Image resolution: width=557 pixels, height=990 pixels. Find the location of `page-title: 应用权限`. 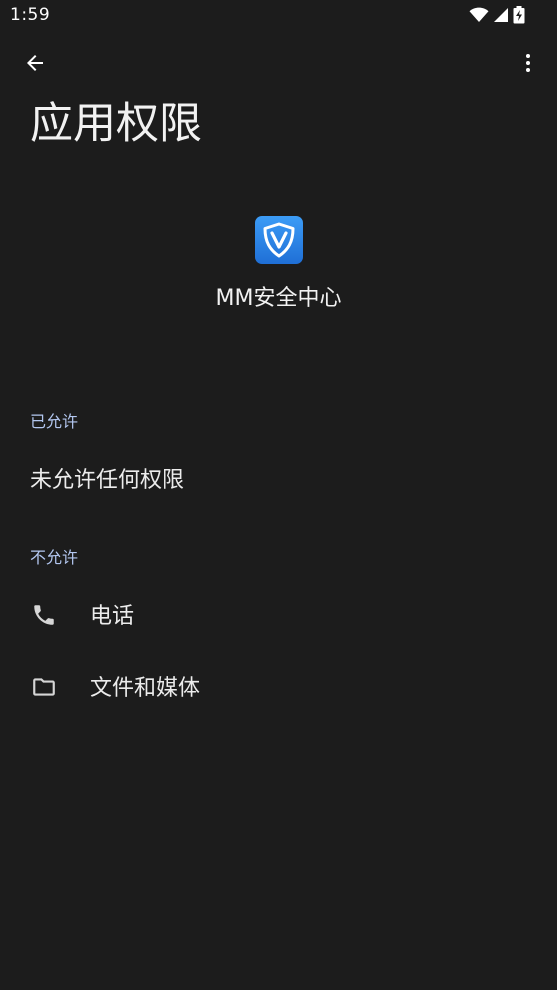

page-title: 应用权限 is located at coordinates (116, 124).